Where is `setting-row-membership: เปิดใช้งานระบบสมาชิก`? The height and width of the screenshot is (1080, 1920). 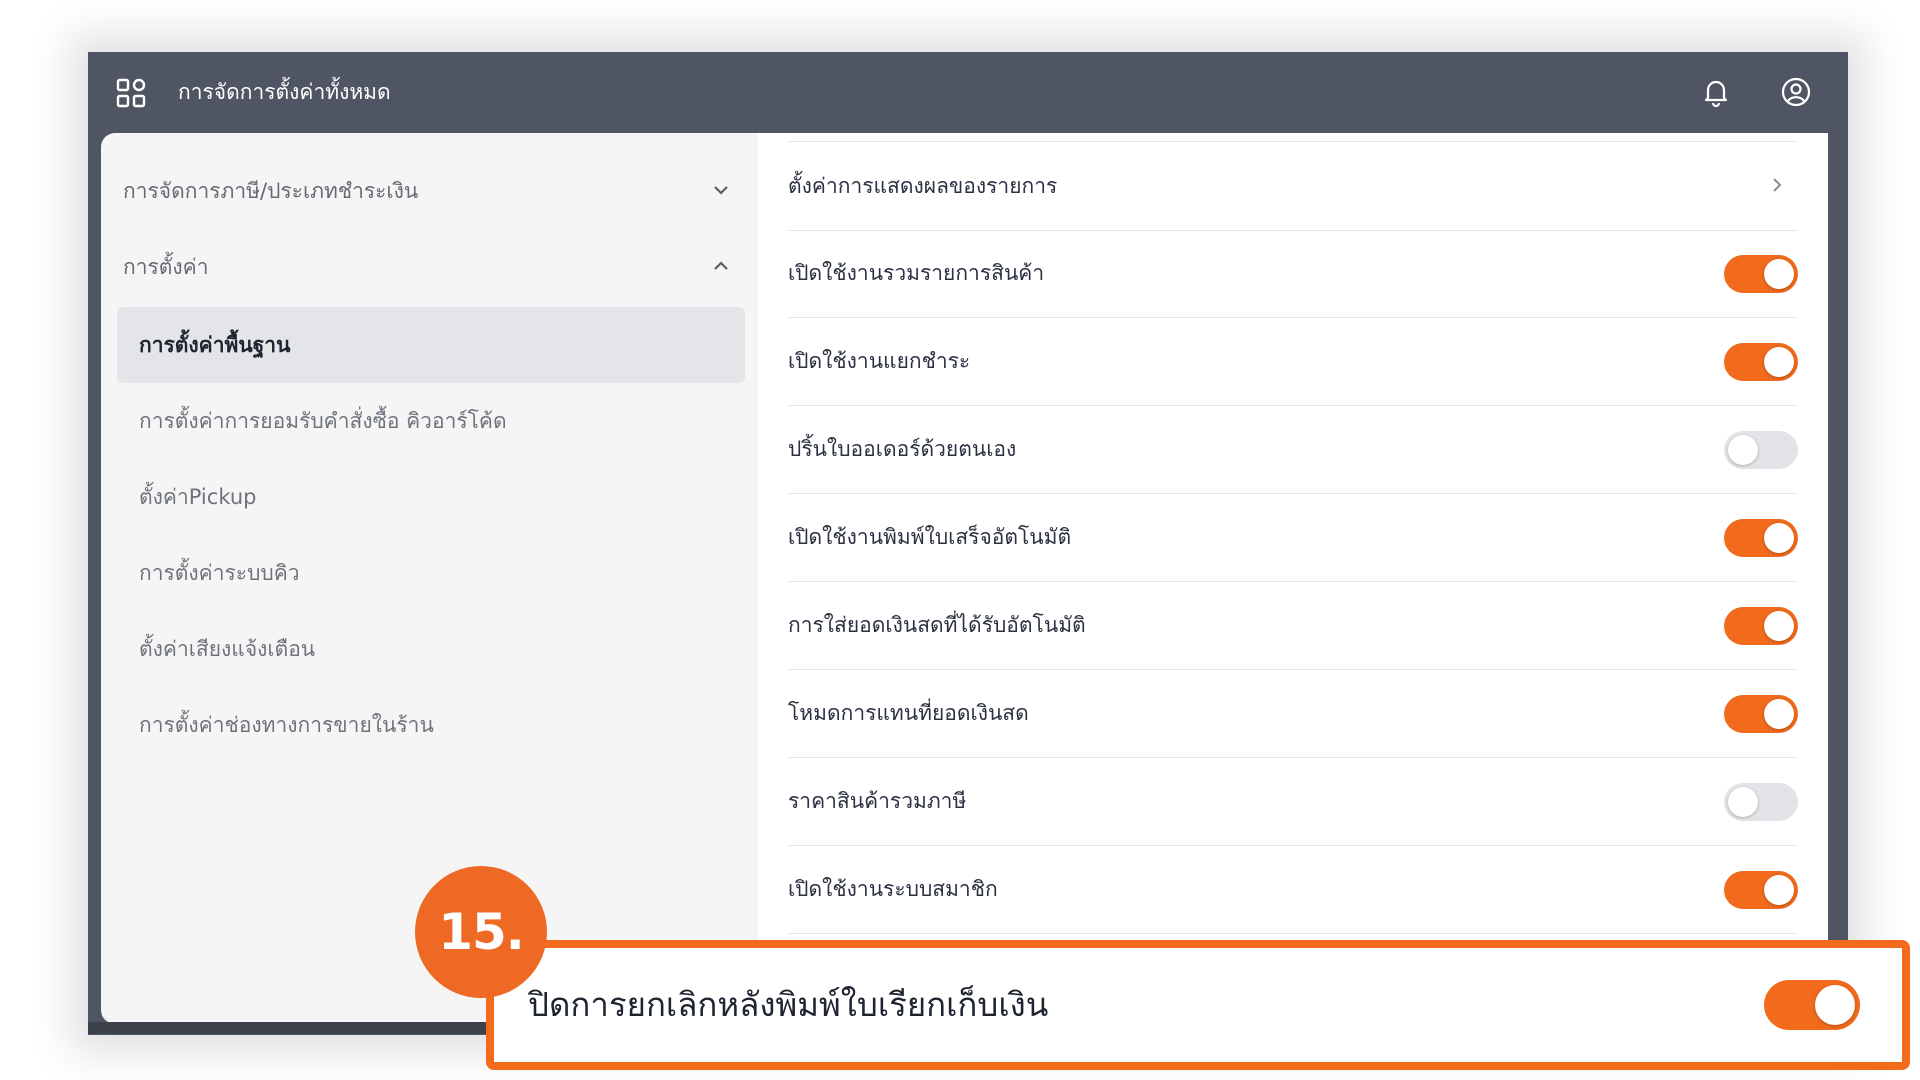 setting-row-membership: เปิดใช้งานระบบสมาชิก is located at coordinates (1293, 889).